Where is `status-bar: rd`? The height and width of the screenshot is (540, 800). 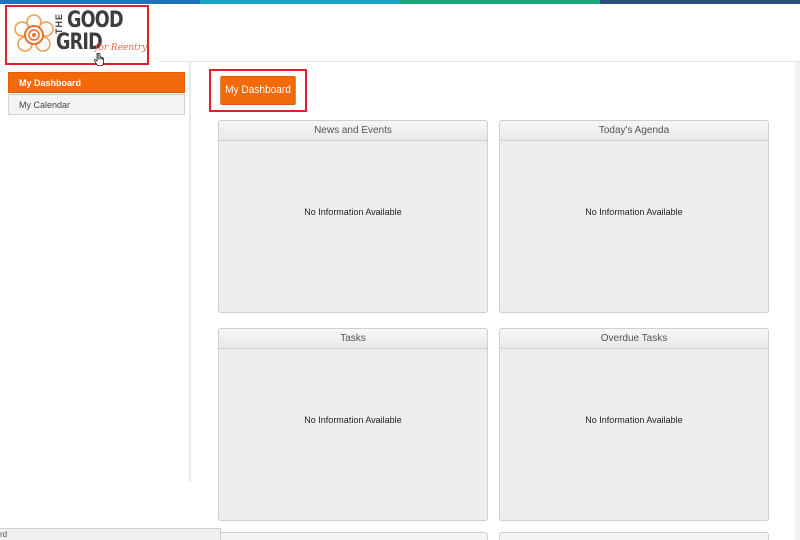
status-bar: rd is located at coordinates (110, 534).